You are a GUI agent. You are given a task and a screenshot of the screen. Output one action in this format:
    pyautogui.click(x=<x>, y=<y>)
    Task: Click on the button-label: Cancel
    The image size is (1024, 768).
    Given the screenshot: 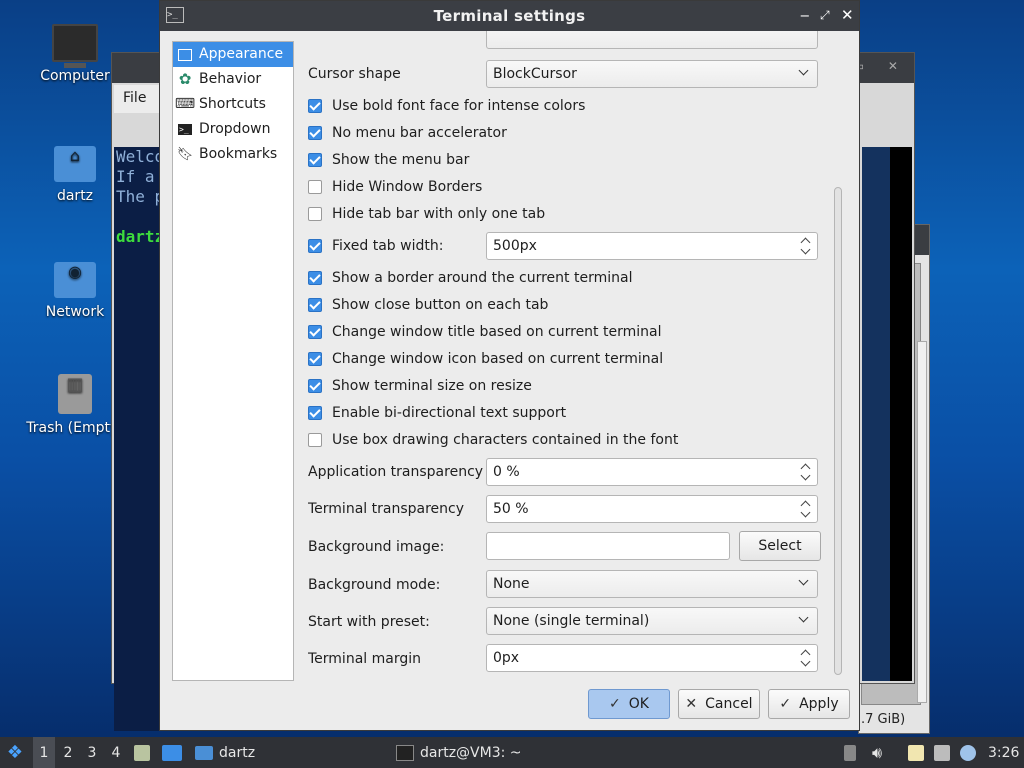 What is the action you would take?
    pyautogui.click(x=729, y=704)
    